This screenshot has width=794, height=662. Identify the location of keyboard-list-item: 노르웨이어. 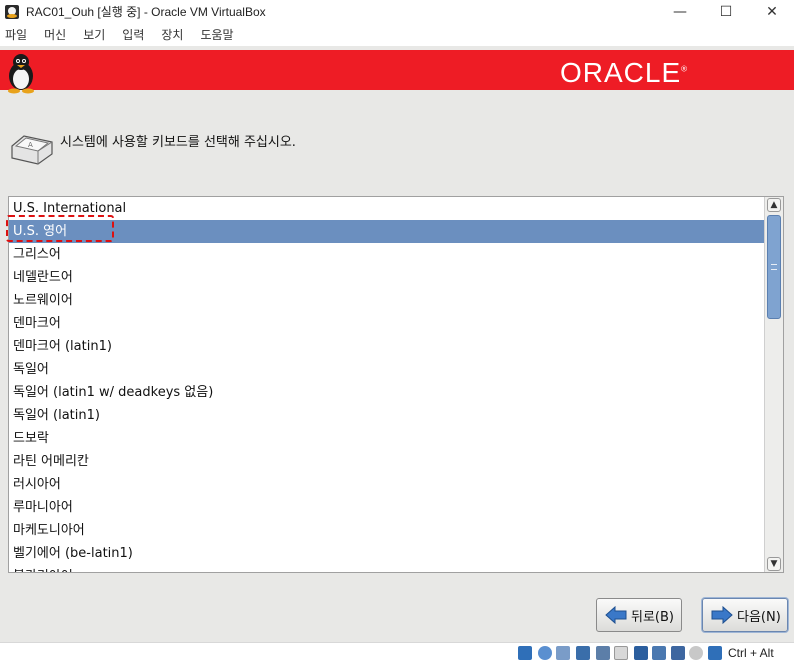
(386, 300).